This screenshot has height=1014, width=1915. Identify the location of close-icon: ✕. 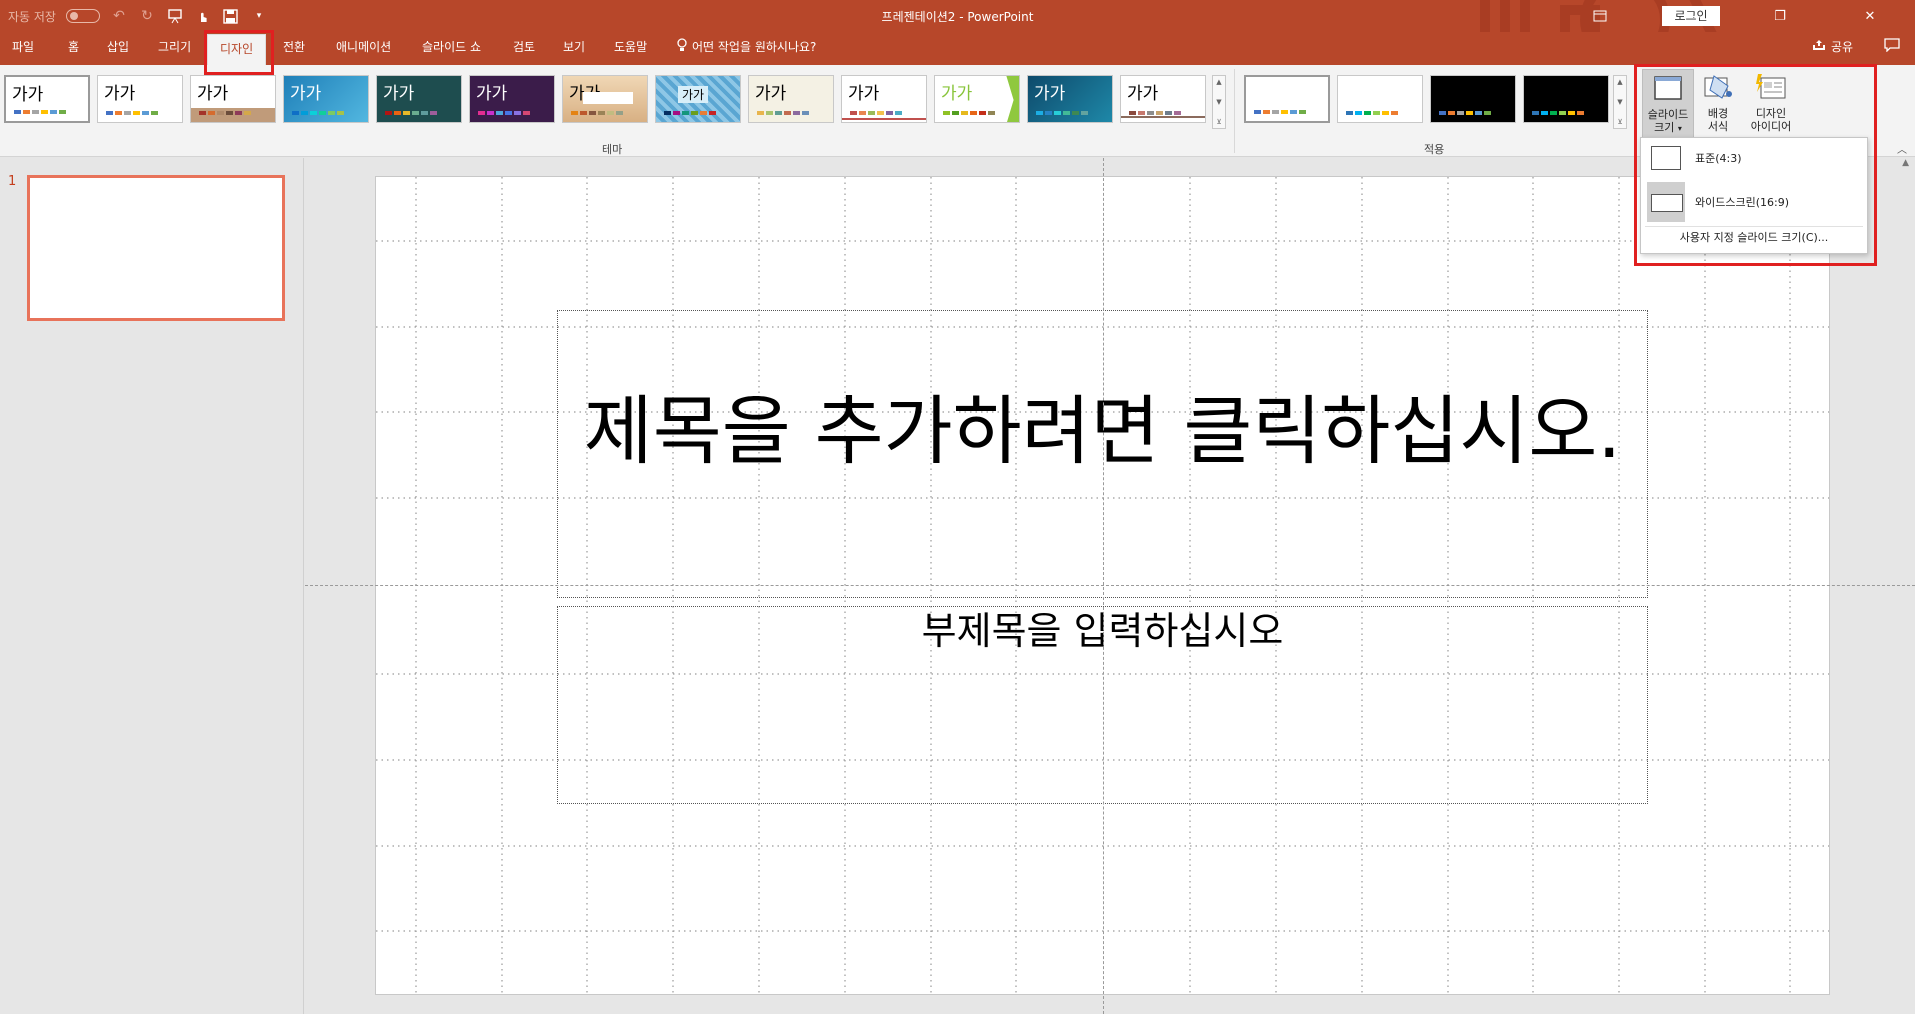
(1870, 16).